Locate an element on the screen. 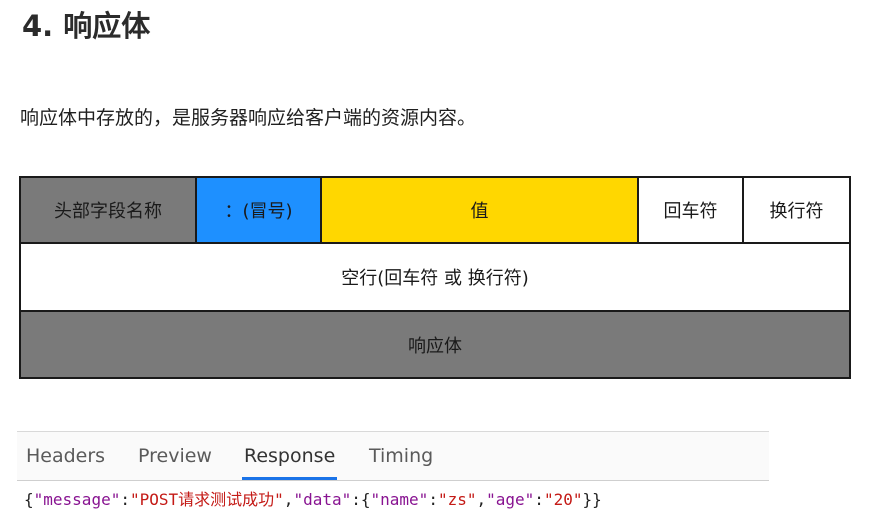  json-key-name: "name" is located at coordinates (399, 499).